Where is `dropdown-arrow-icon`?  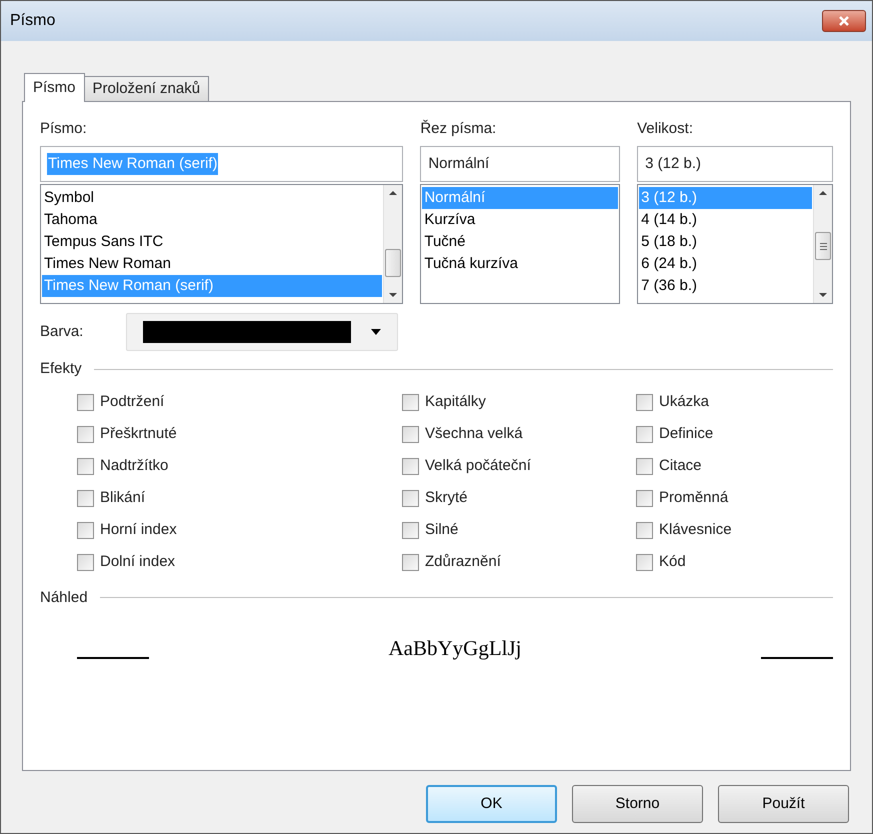
dropdown-arrow-icon is located at coordinates (376, 332).